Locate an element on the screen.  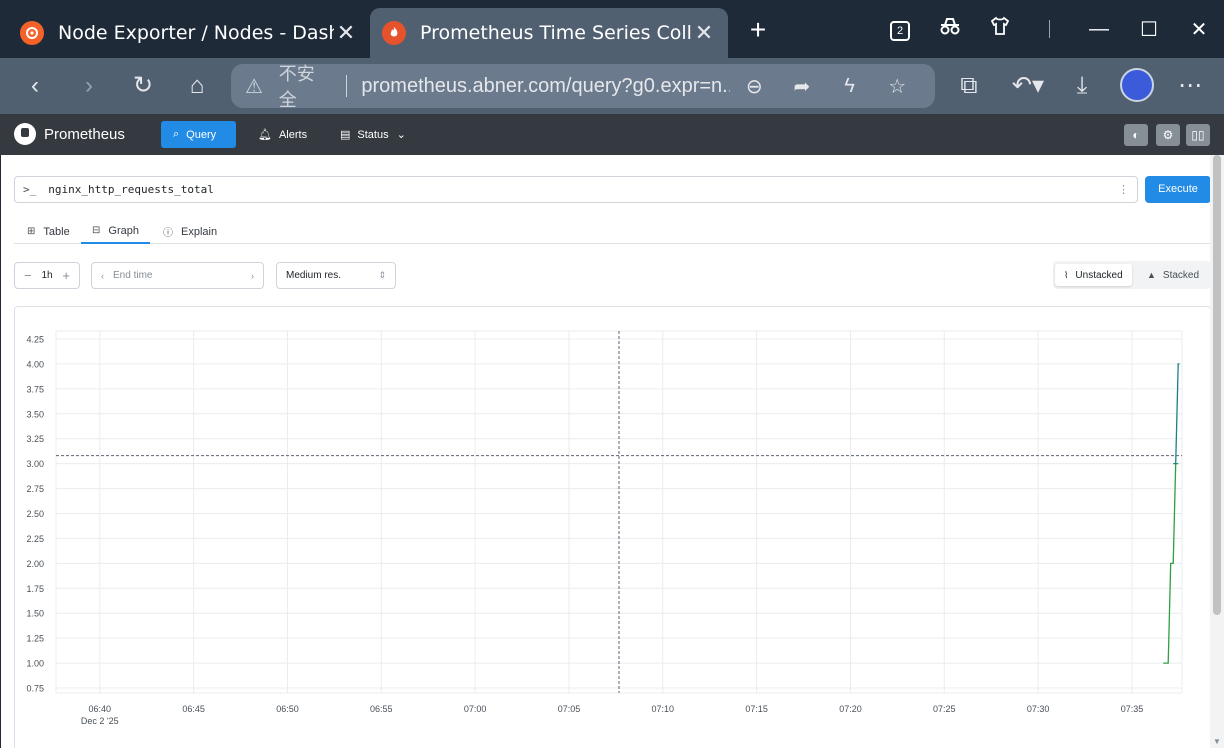
tab-explain: ⓘ Explain is located at coordinates (190, 231).